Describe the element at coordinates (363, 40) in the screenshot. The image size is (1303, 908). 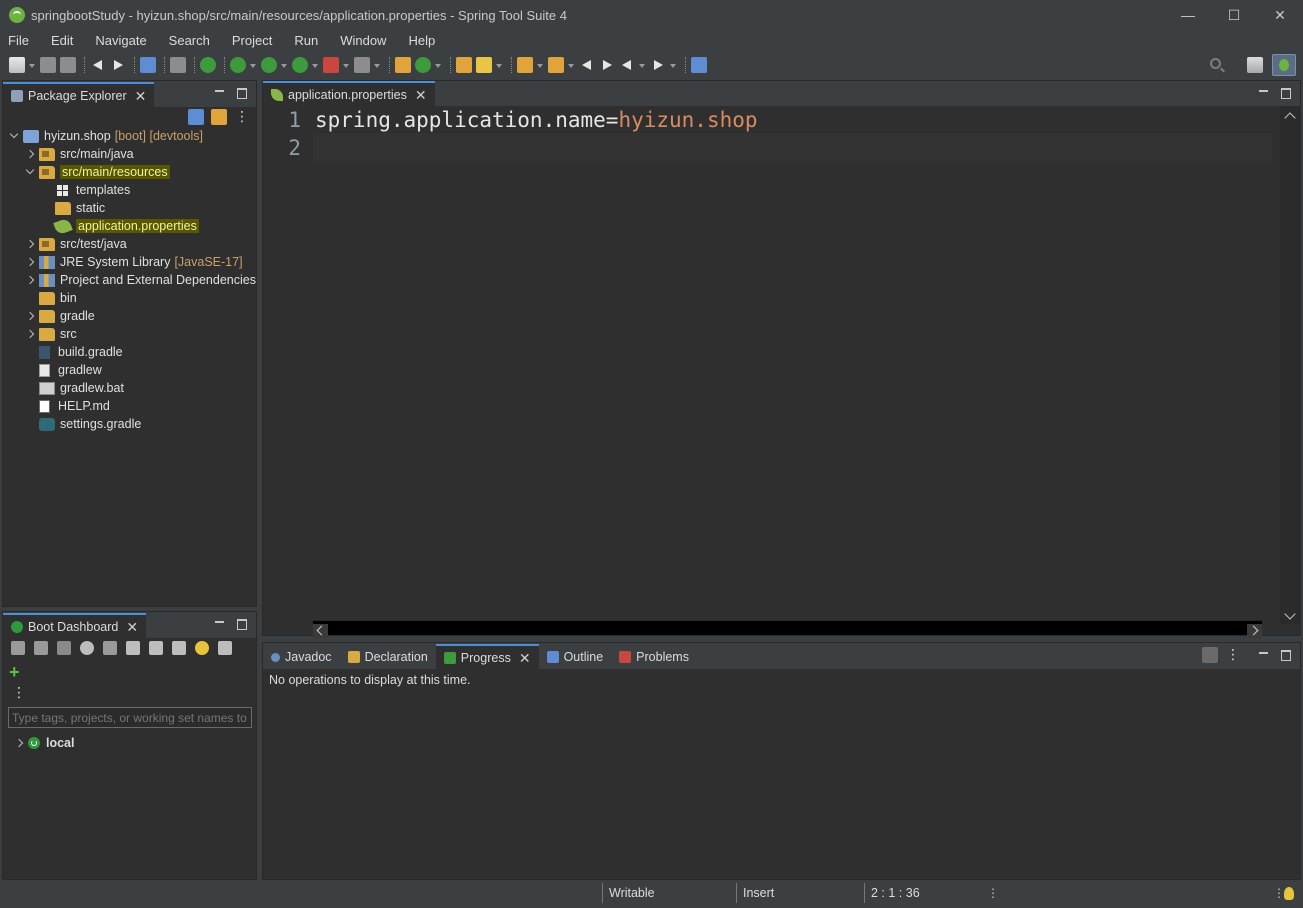
I see `menu-window: Window` at that location.